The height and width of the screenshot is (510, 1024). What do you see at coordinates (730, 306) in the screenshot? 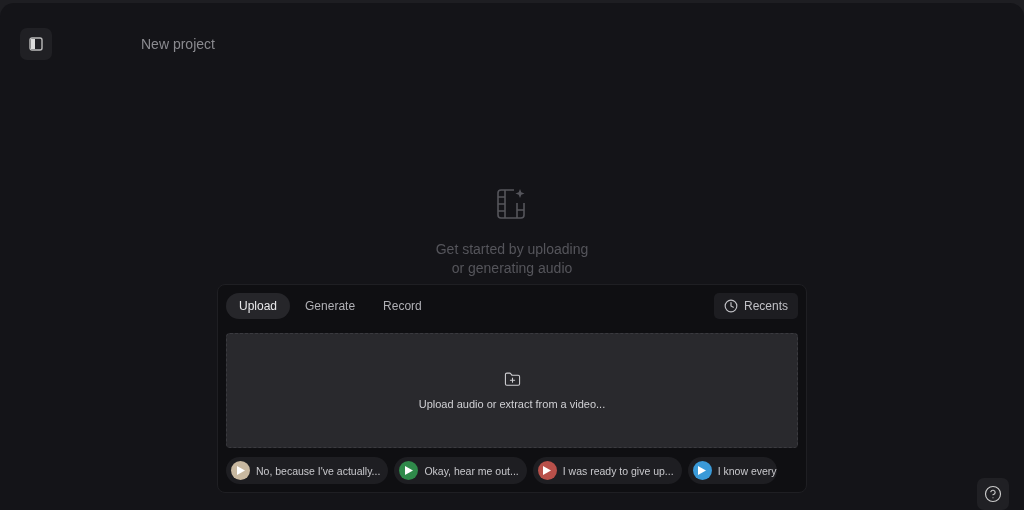
I see `clock-icon` at bounding box center [730, 306].